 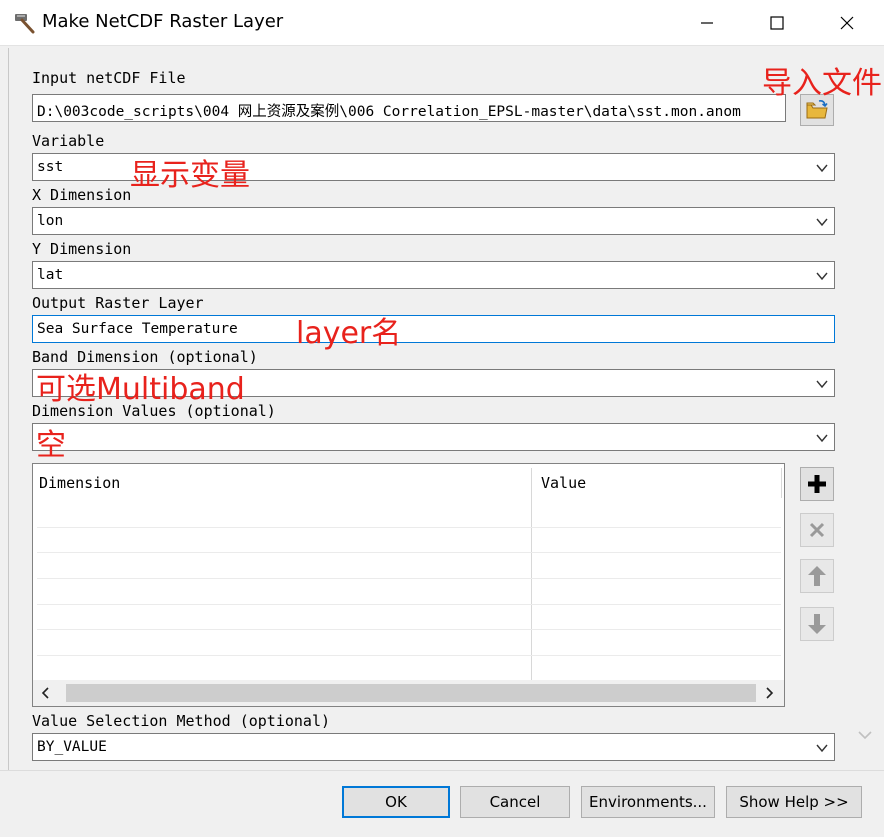 What do you see at coordinates (442, 23) in the screenshot?
I see `title-bar: Make NetCDF Raster Layer` at bounding box center [442, 23].